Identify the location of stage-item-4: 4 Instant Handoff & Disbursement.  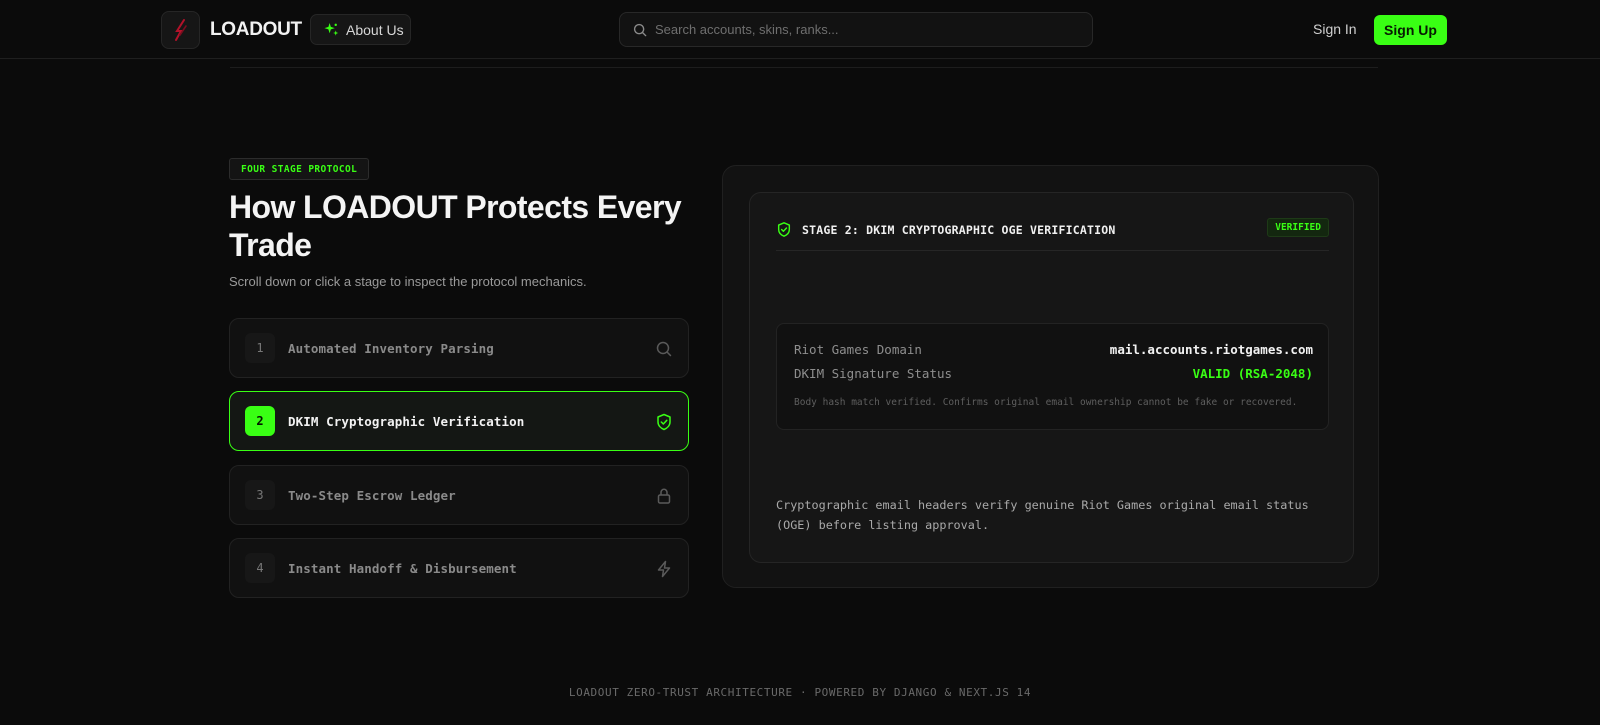
(459, 568).